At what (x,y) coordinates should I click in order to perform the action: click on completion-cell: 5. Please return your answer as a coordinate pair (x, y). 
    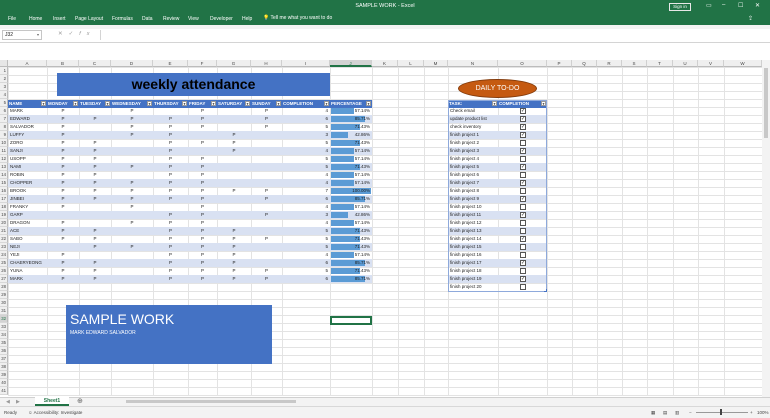
    Looking at the image, I should click on (306, 271).